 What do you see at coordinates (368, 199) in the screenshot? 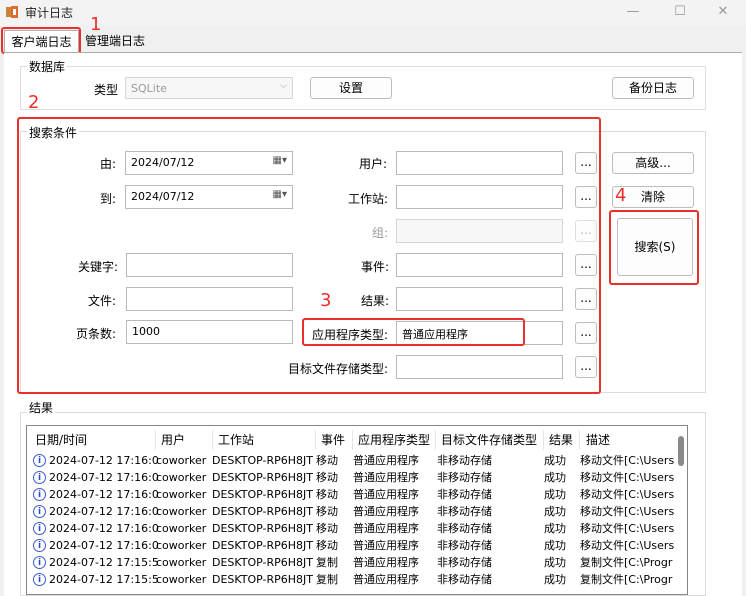
I see `workstation-label: 工作站:` at bounding box center [368, 199].